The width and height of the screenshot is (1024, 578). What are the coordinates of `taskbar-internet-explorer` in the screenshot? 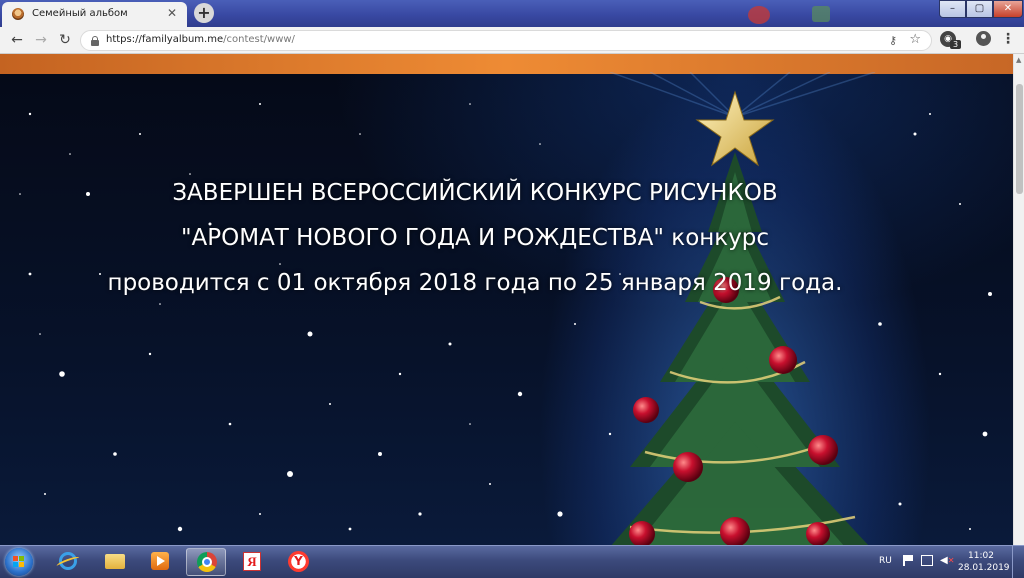 It's located at (68, 562).